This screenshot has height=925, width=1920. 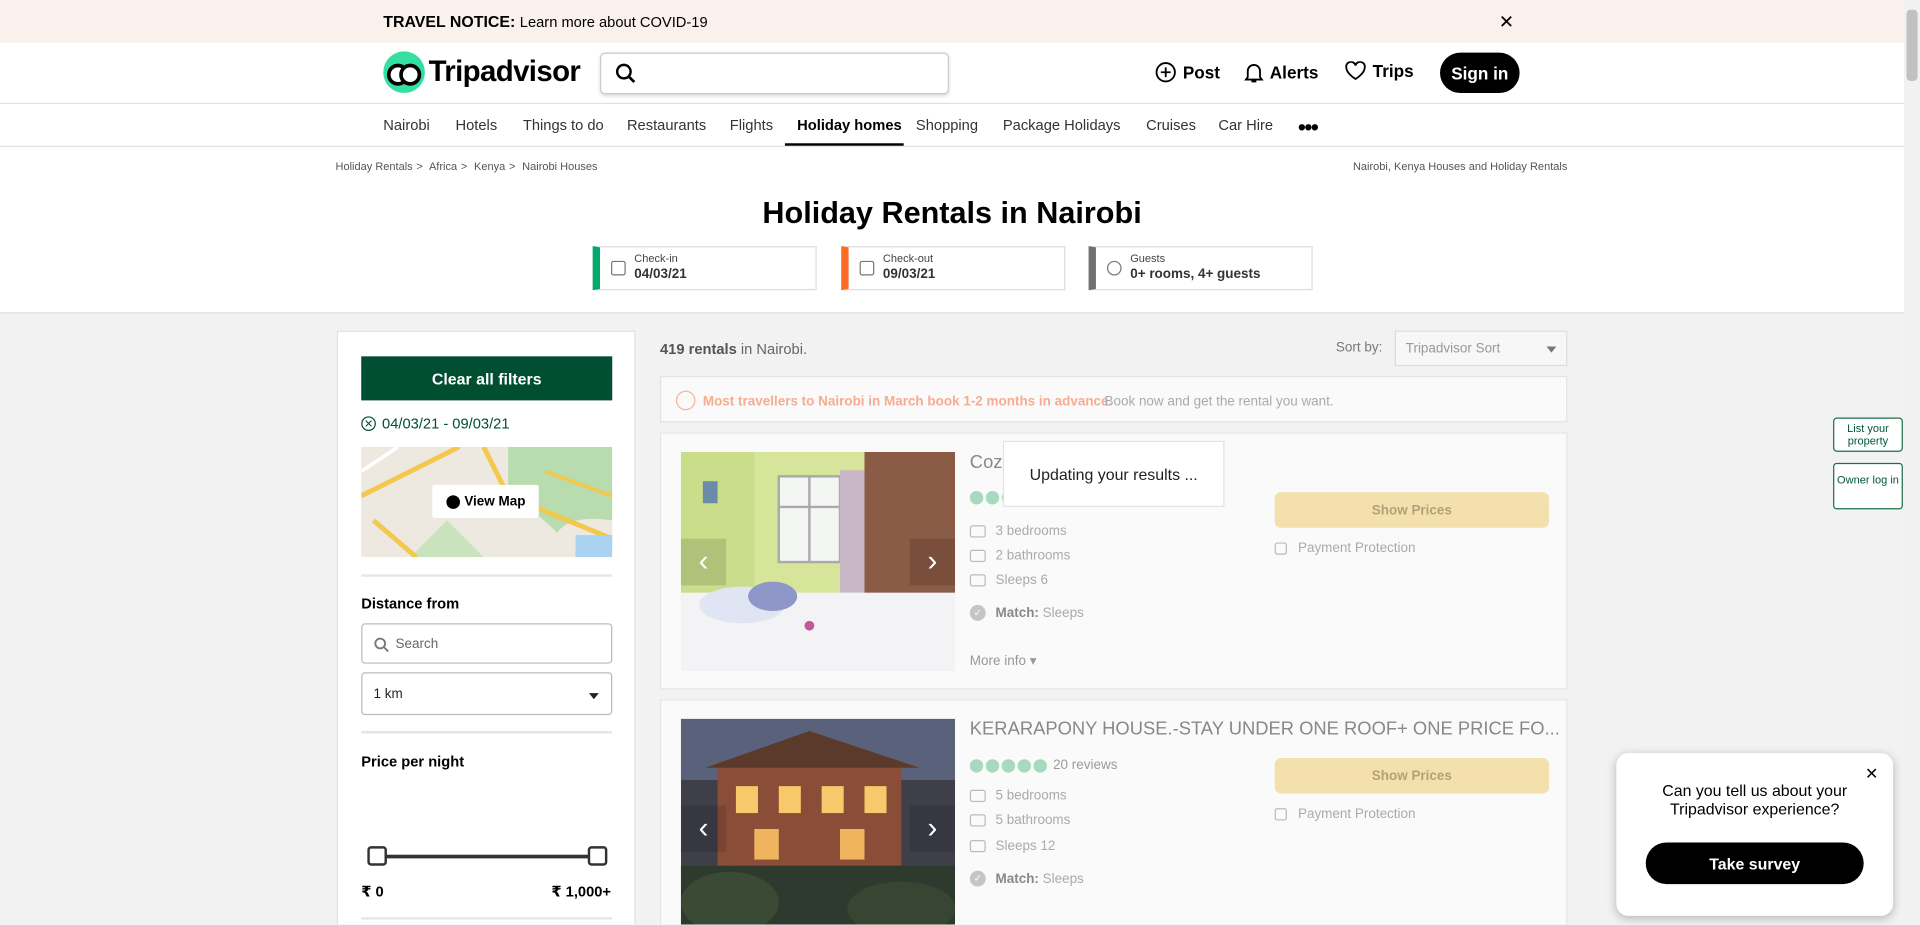 What do you see at coordinates (1506, 22) in the screenshot?
I see `close-icon: ✕` at bounding box center [1506, 22].